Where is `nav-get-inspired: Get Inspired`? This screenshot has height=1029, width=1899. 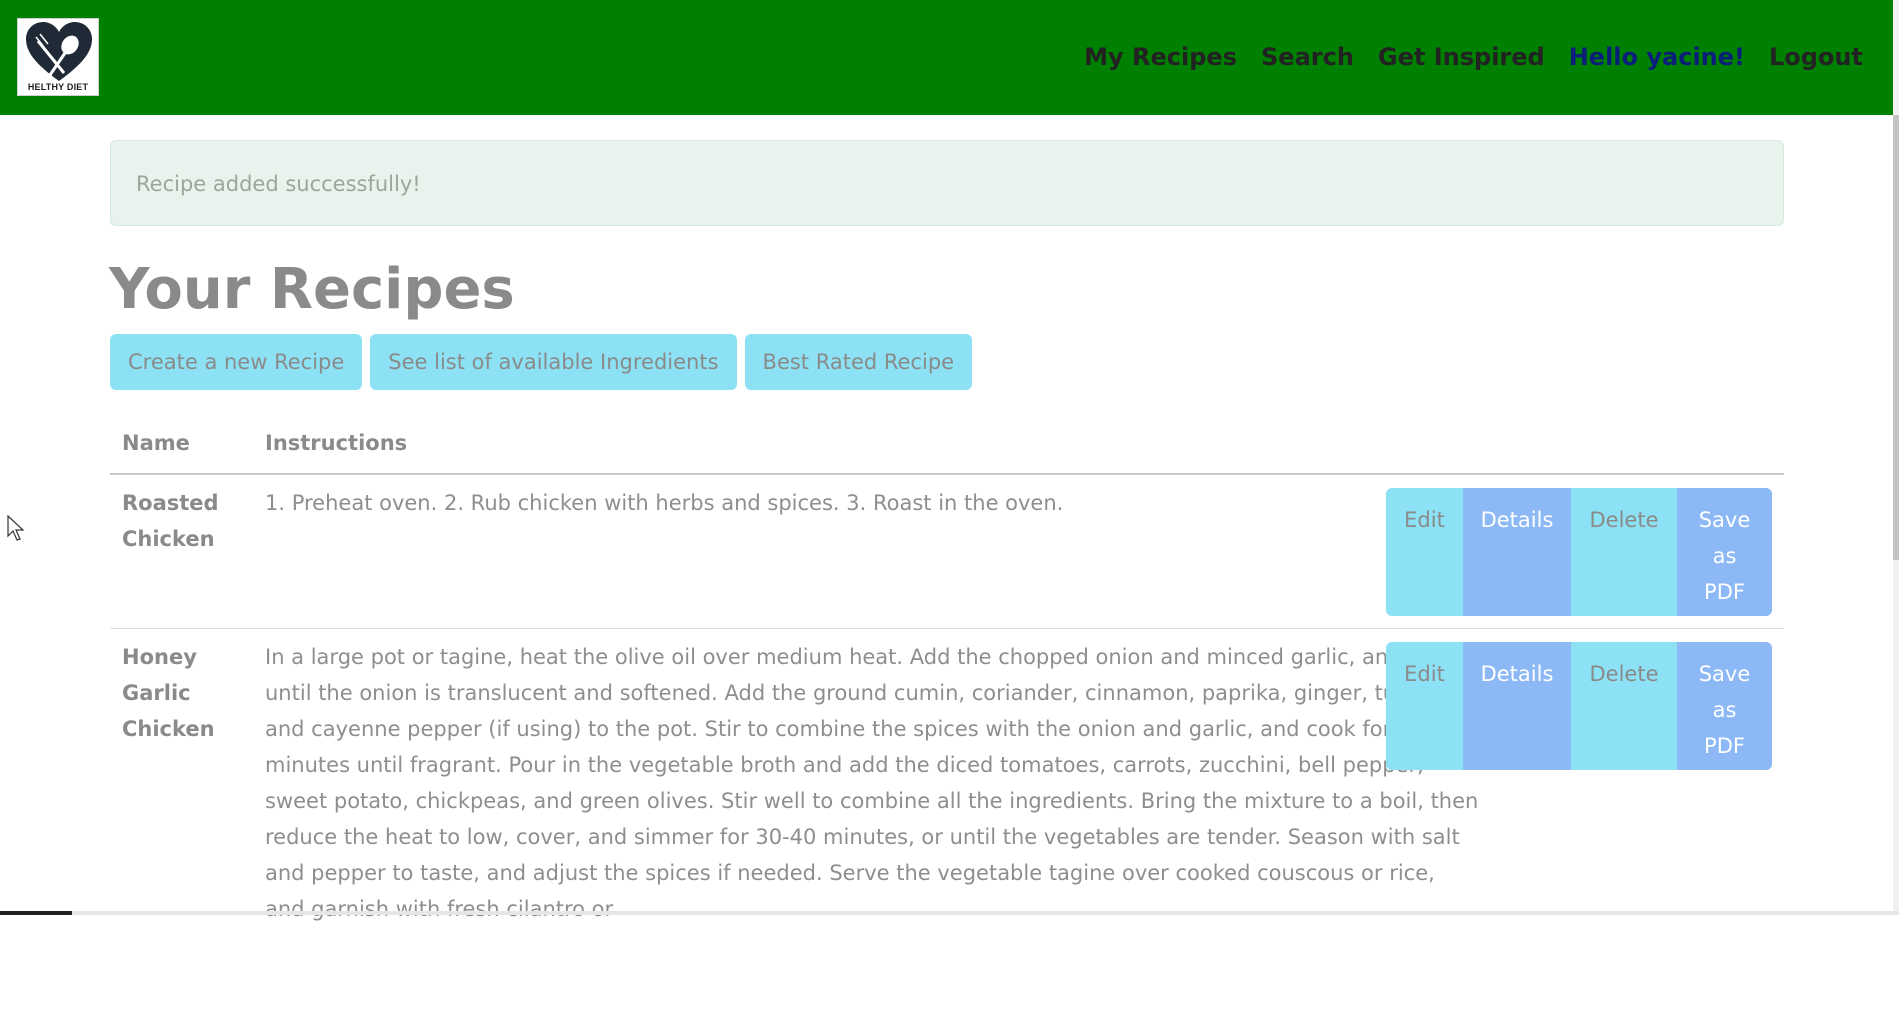
nav-get-inspired: Get Inspired is located at coordinates (1461, 57).